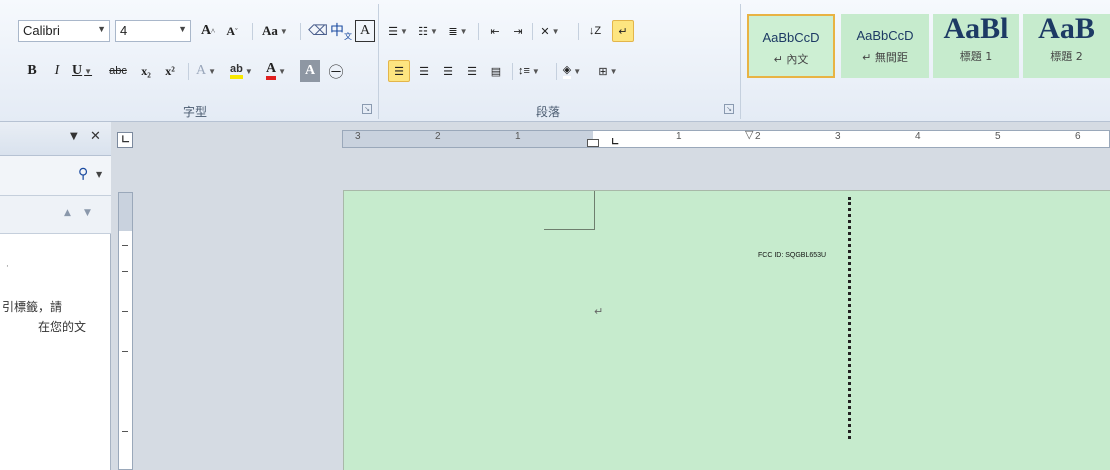 Image resolution: width=1110 pixels, height=470 pixels. I want to click on group-divider, so click(378, 61).